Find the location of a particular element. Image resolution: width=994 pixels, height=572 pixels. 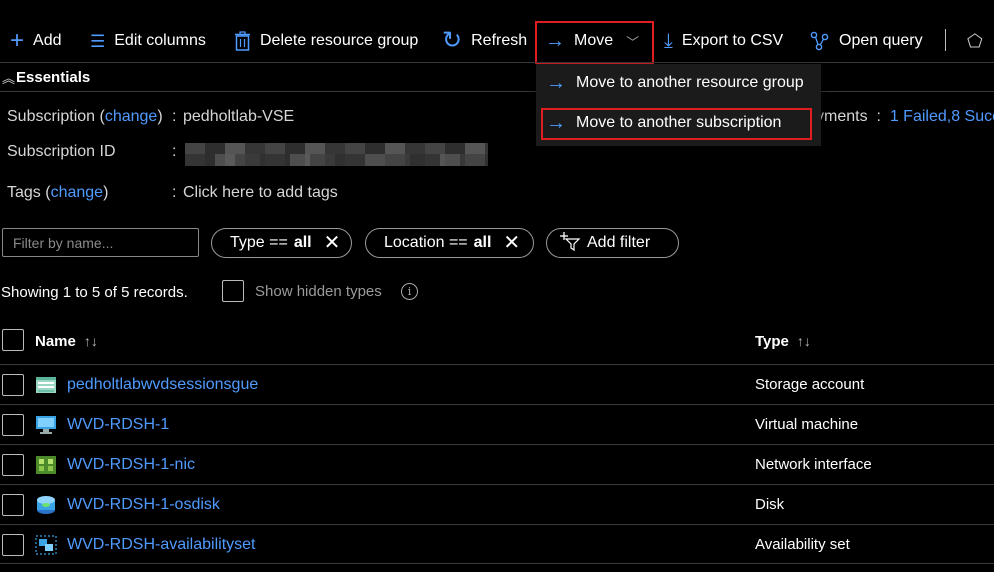

select-all-checkbox is located at coordinates (13, 340).